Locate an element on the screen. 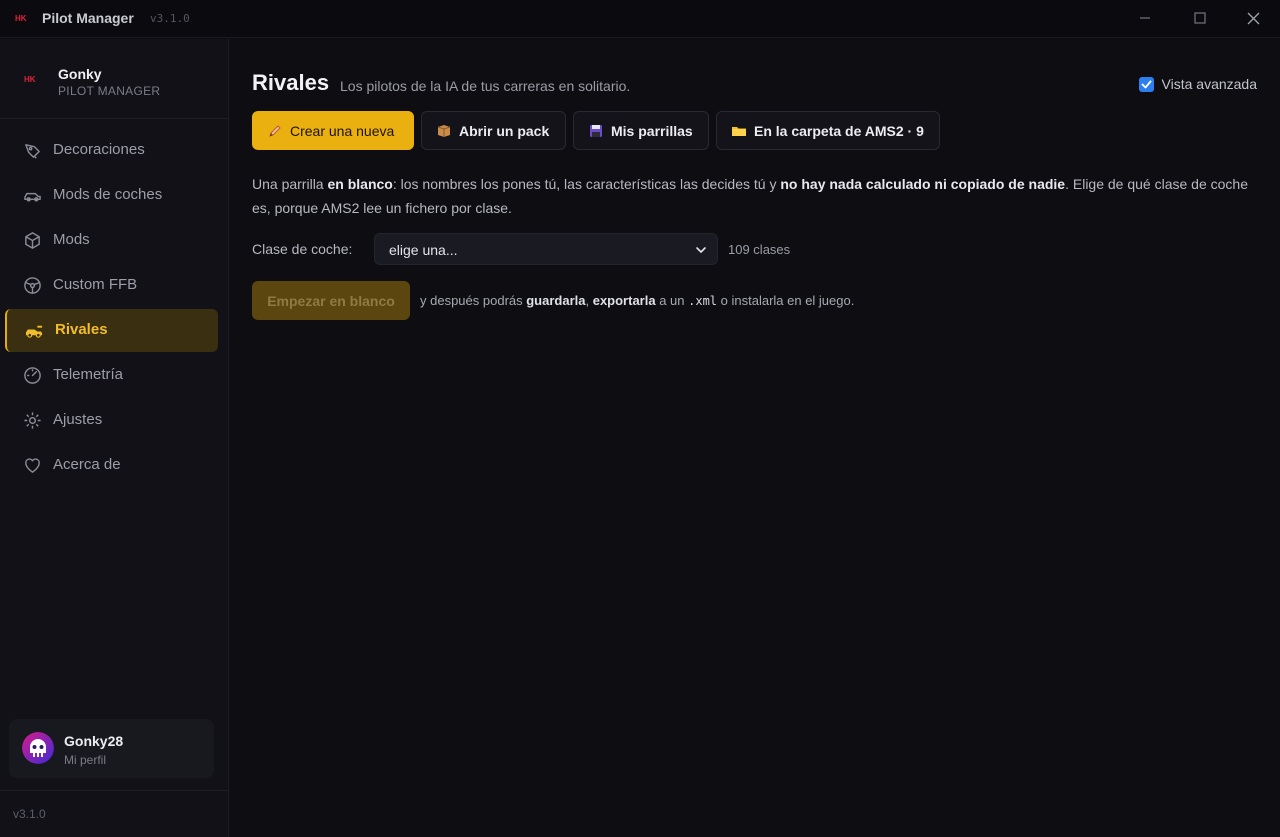 This screenshot has height=837, width=1280. advanced-view-toggle: Vista avanzada is located at coordinates (1197, 84).